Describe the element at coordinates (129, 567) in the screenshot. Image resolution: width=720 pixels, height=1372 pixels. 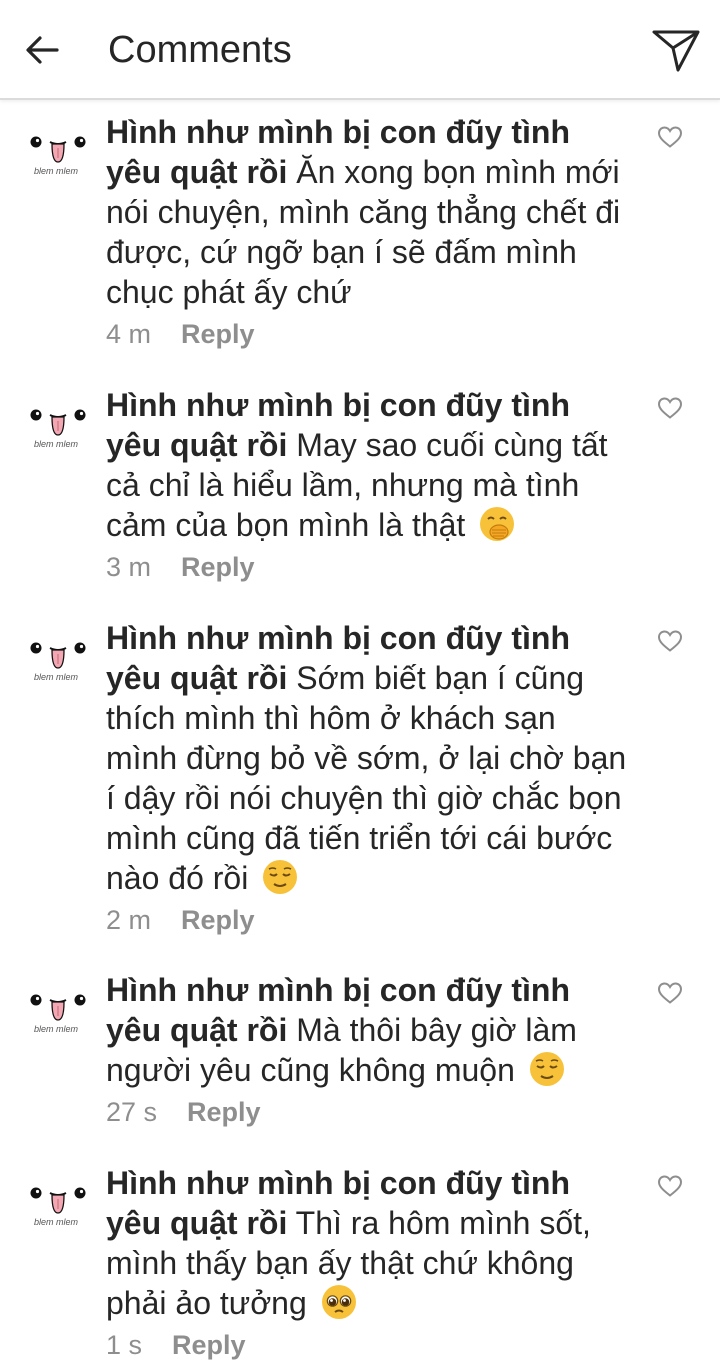
I see `comment-time: 3 m` at that location.